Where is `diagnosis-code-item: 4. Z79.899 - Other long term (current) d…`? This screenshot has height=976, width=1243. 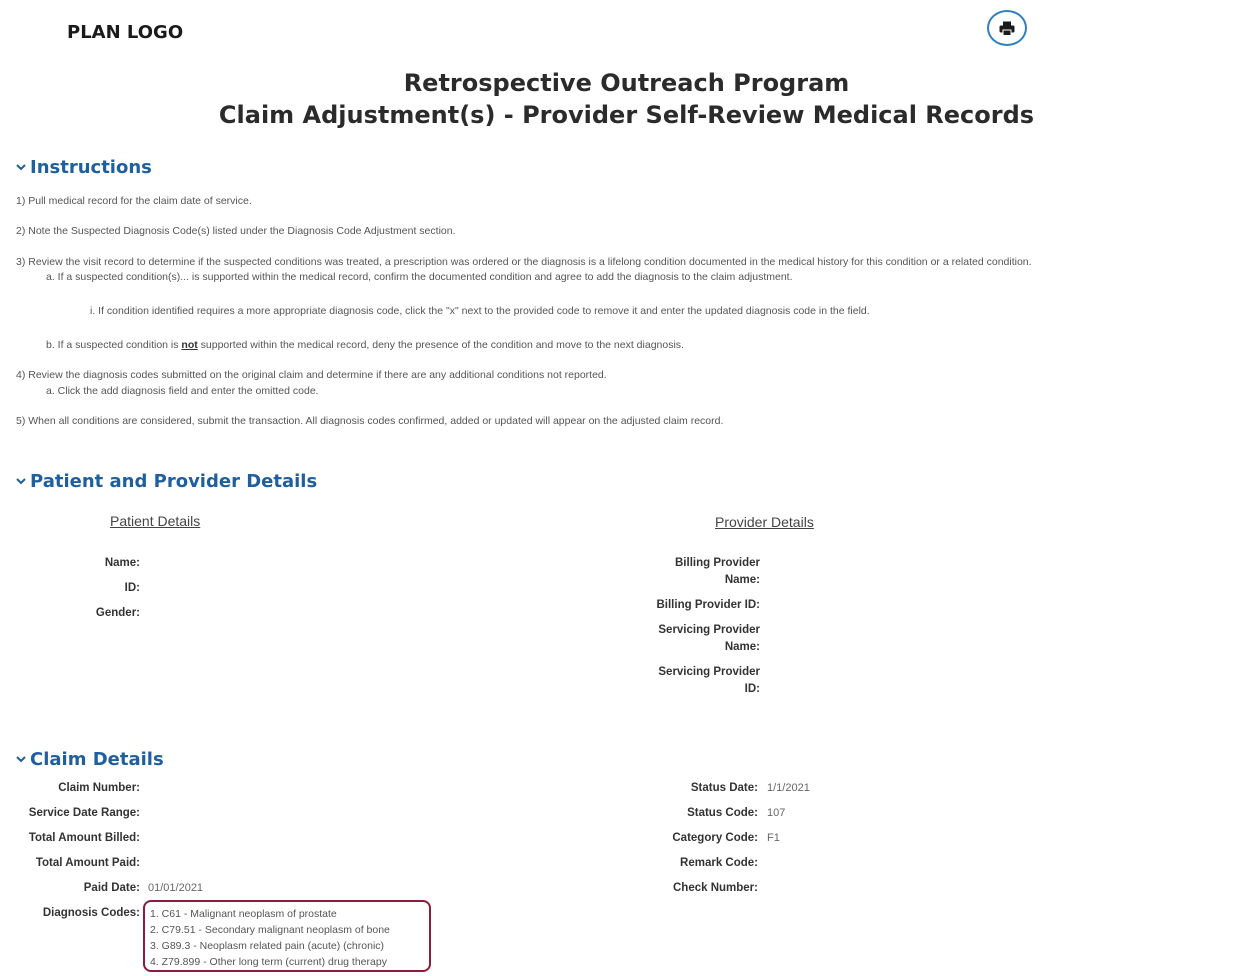
diagnosis-code-item: 4. Z79.899 - Other long term (current) d… is located at coordinates (268, 962).